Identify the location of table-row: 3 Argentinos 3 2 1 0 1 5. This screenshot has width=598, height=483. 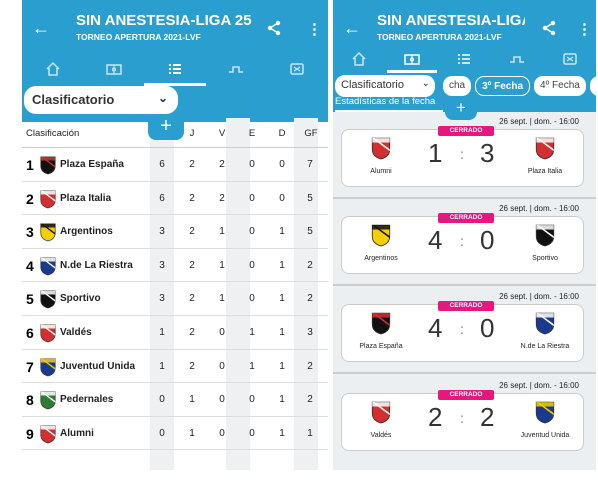
(175, 232).